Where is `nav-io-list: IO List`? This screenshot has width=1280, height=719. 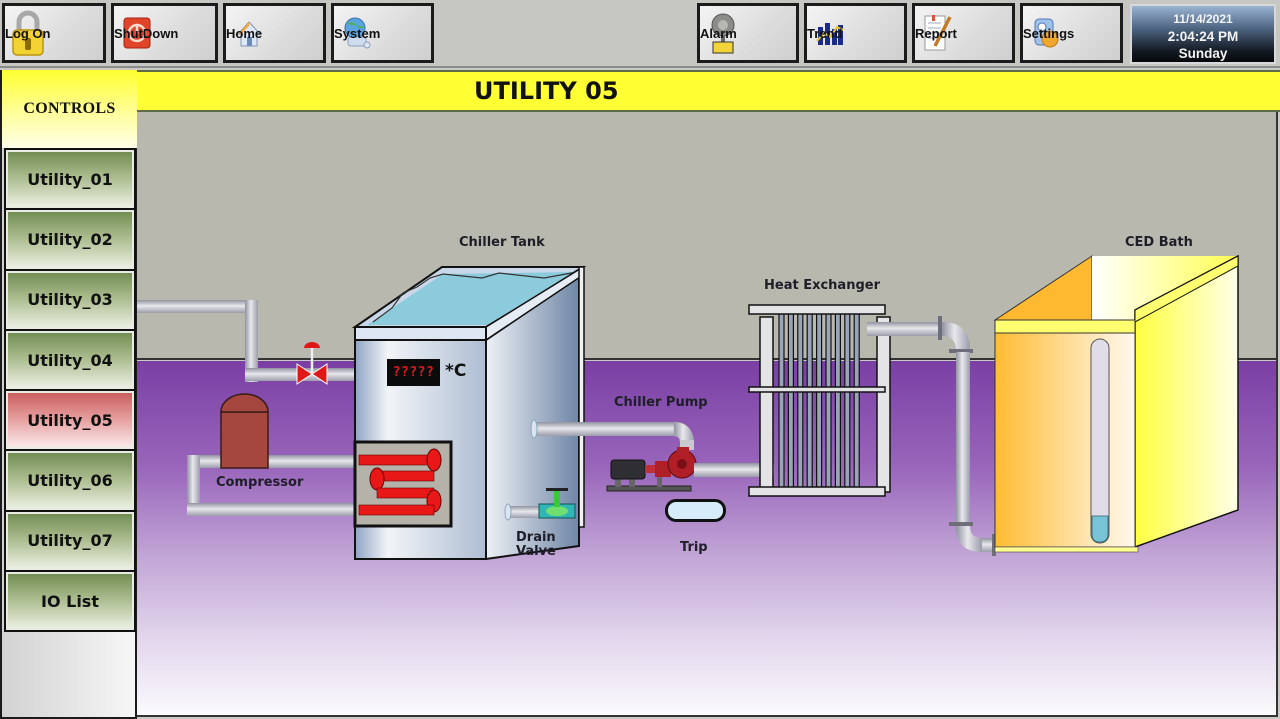 nav-io-list: IO List is located at coordinates (70, 602).